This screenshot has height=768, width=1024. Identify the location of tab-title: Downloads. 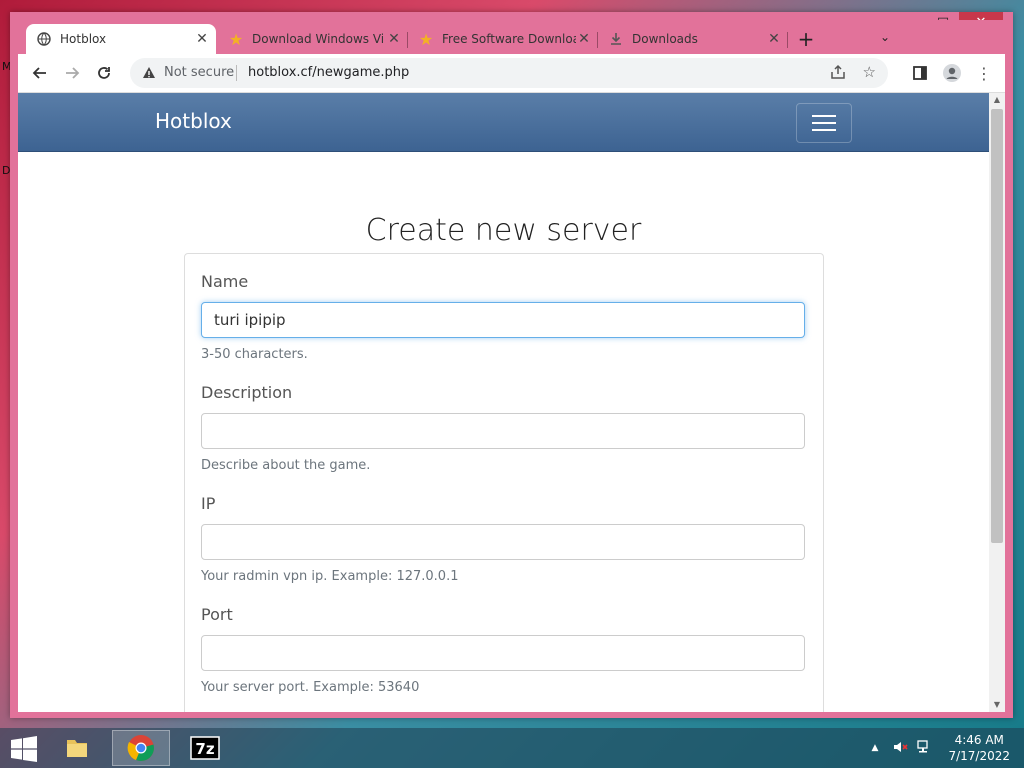
(665, 39).